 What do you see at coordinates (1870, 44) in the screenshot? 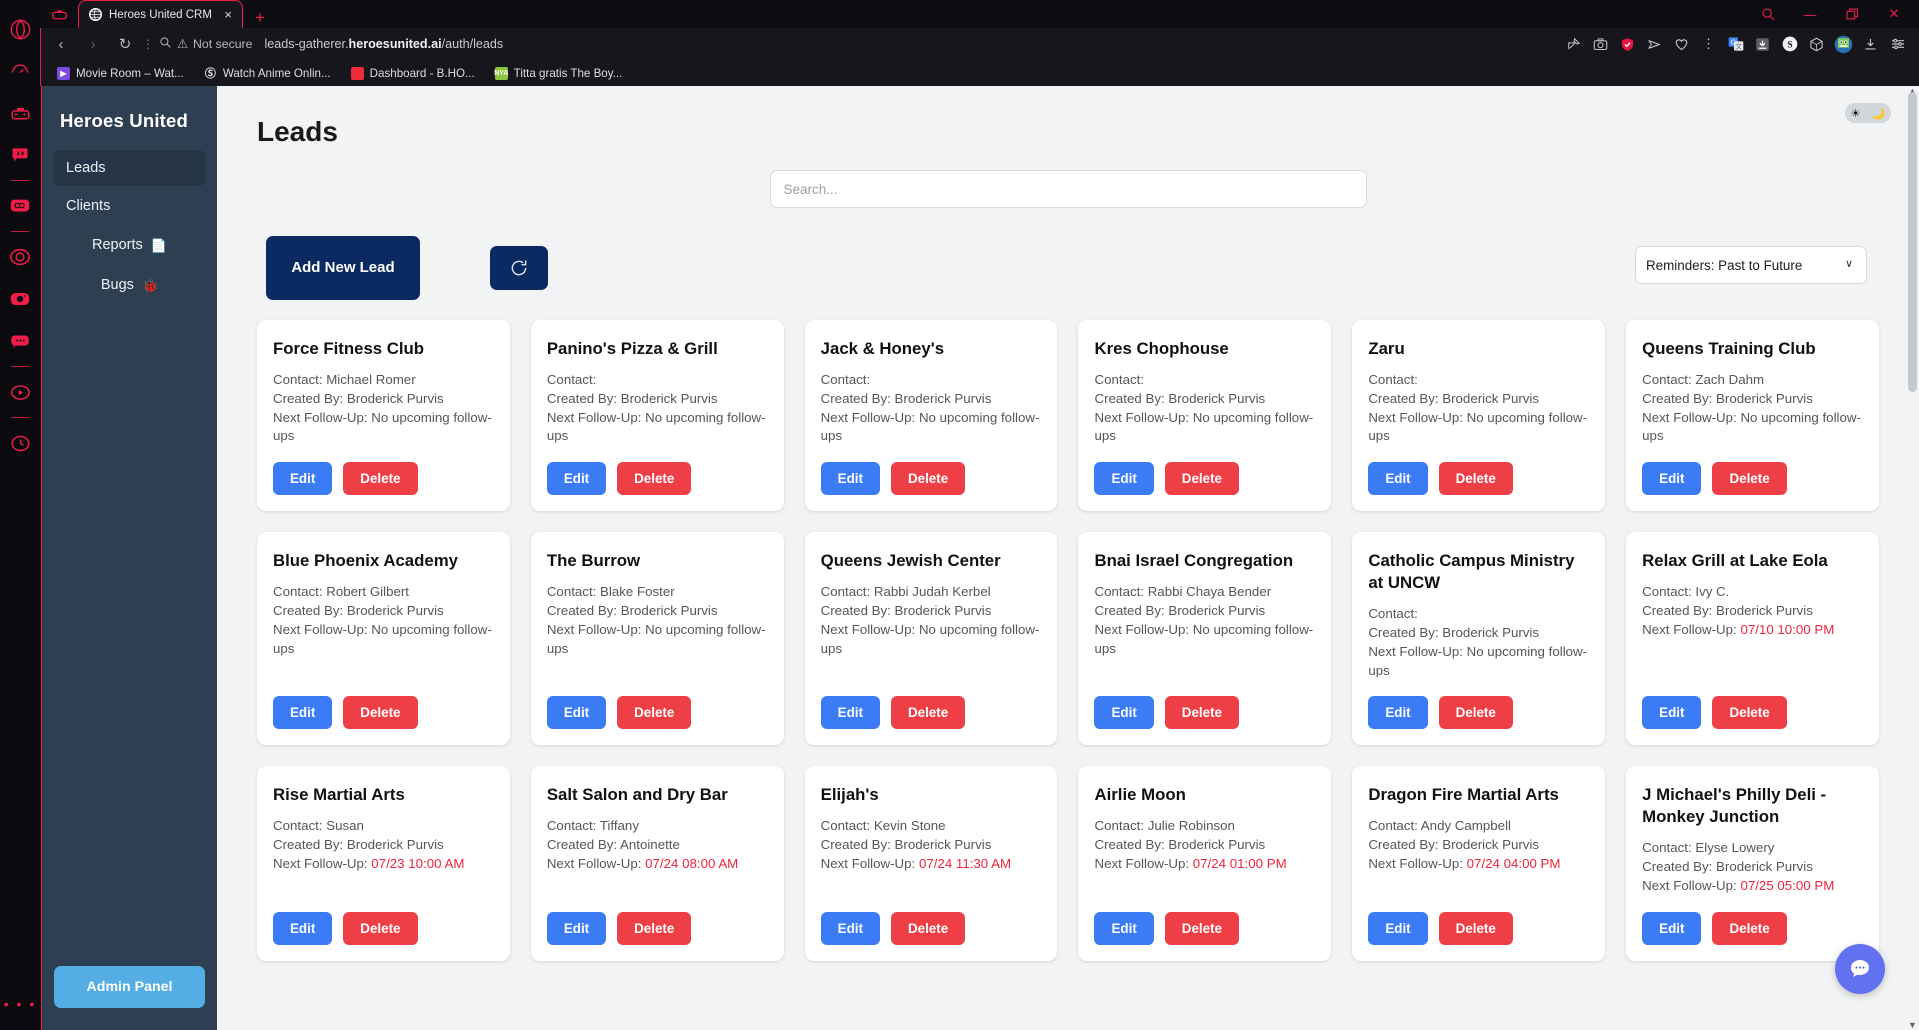
I see `downloads-icon` at bounding box center [1870, 44].